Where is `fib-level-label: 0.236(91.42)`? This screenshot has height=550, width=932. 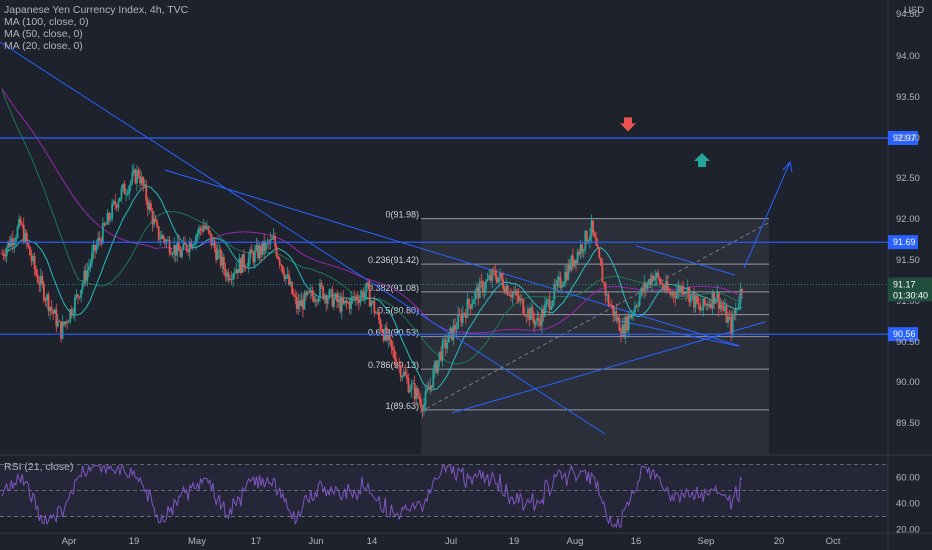 fib-level-label: 0.236(91.42) is located at coordinates (393, 260).